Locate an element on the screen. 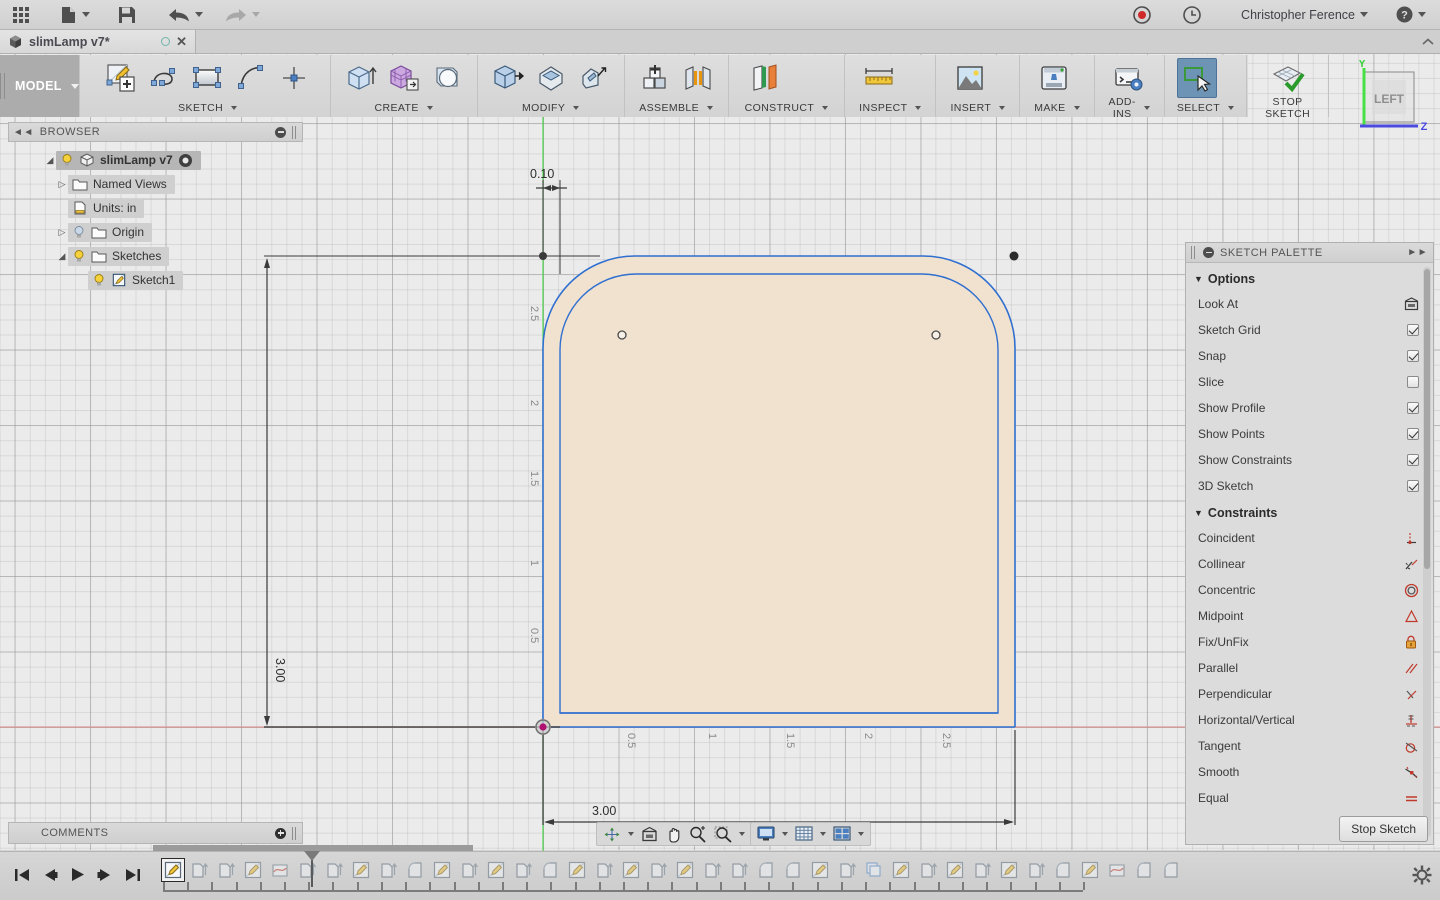 This screenshot has height=900, width=1440. concentric-icon is located at coordinates (1411, 590).